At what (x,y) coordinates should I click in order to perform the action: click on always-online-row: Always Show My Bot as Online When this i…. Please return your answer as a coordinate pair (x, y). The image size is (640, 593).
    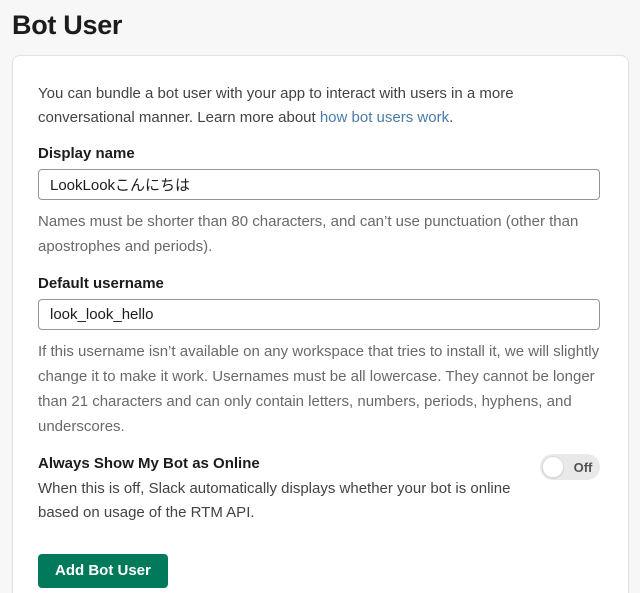
    Looking at the image, I should click on (319, 489).